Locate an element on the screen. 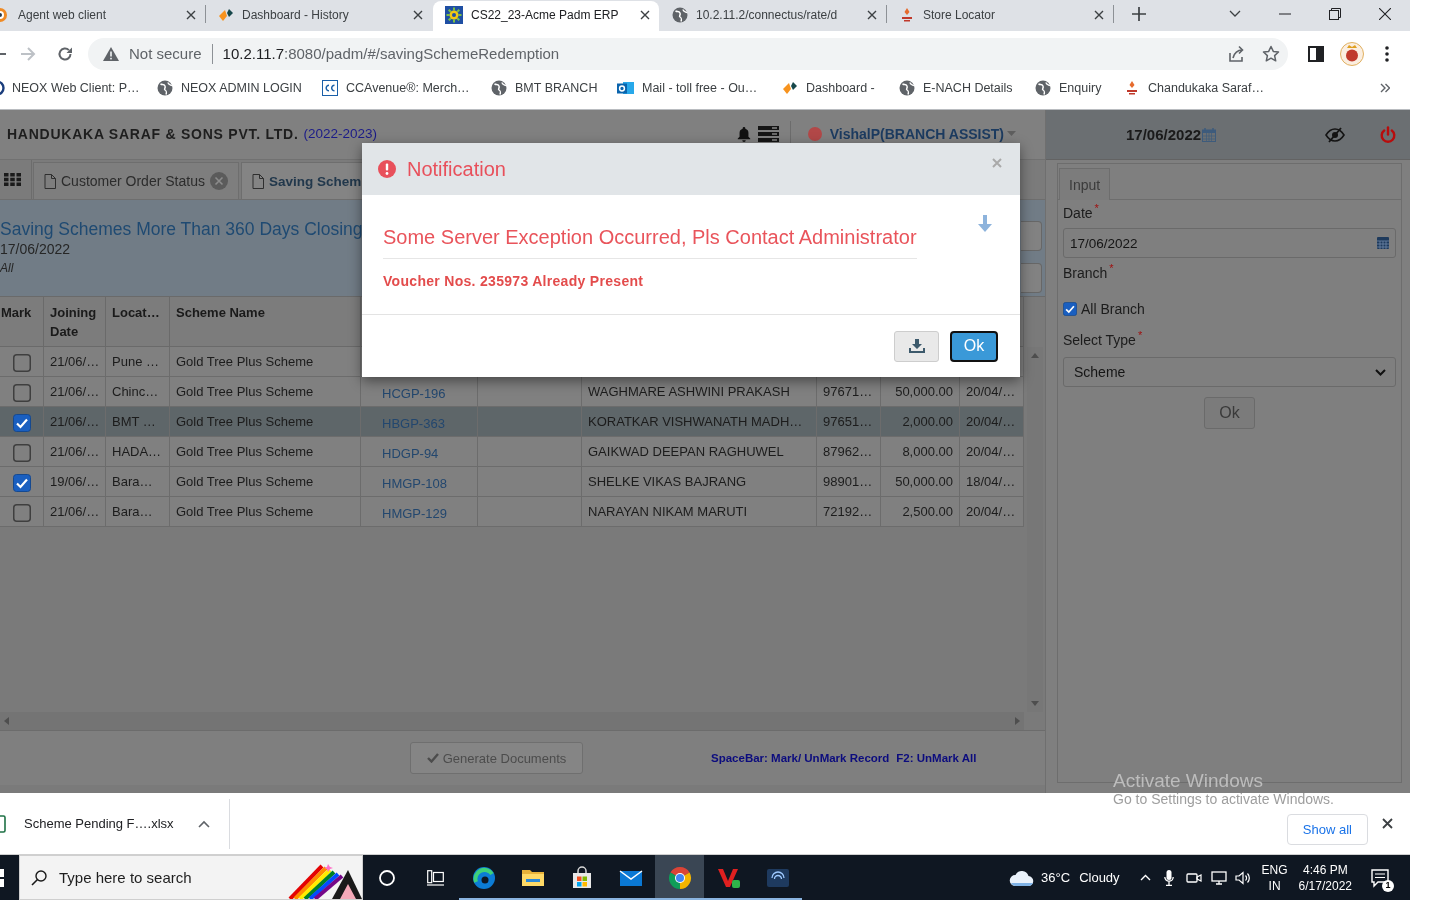 This screenshot has width=1440, height=900. bell-icon is located at coordinates (743, 133).